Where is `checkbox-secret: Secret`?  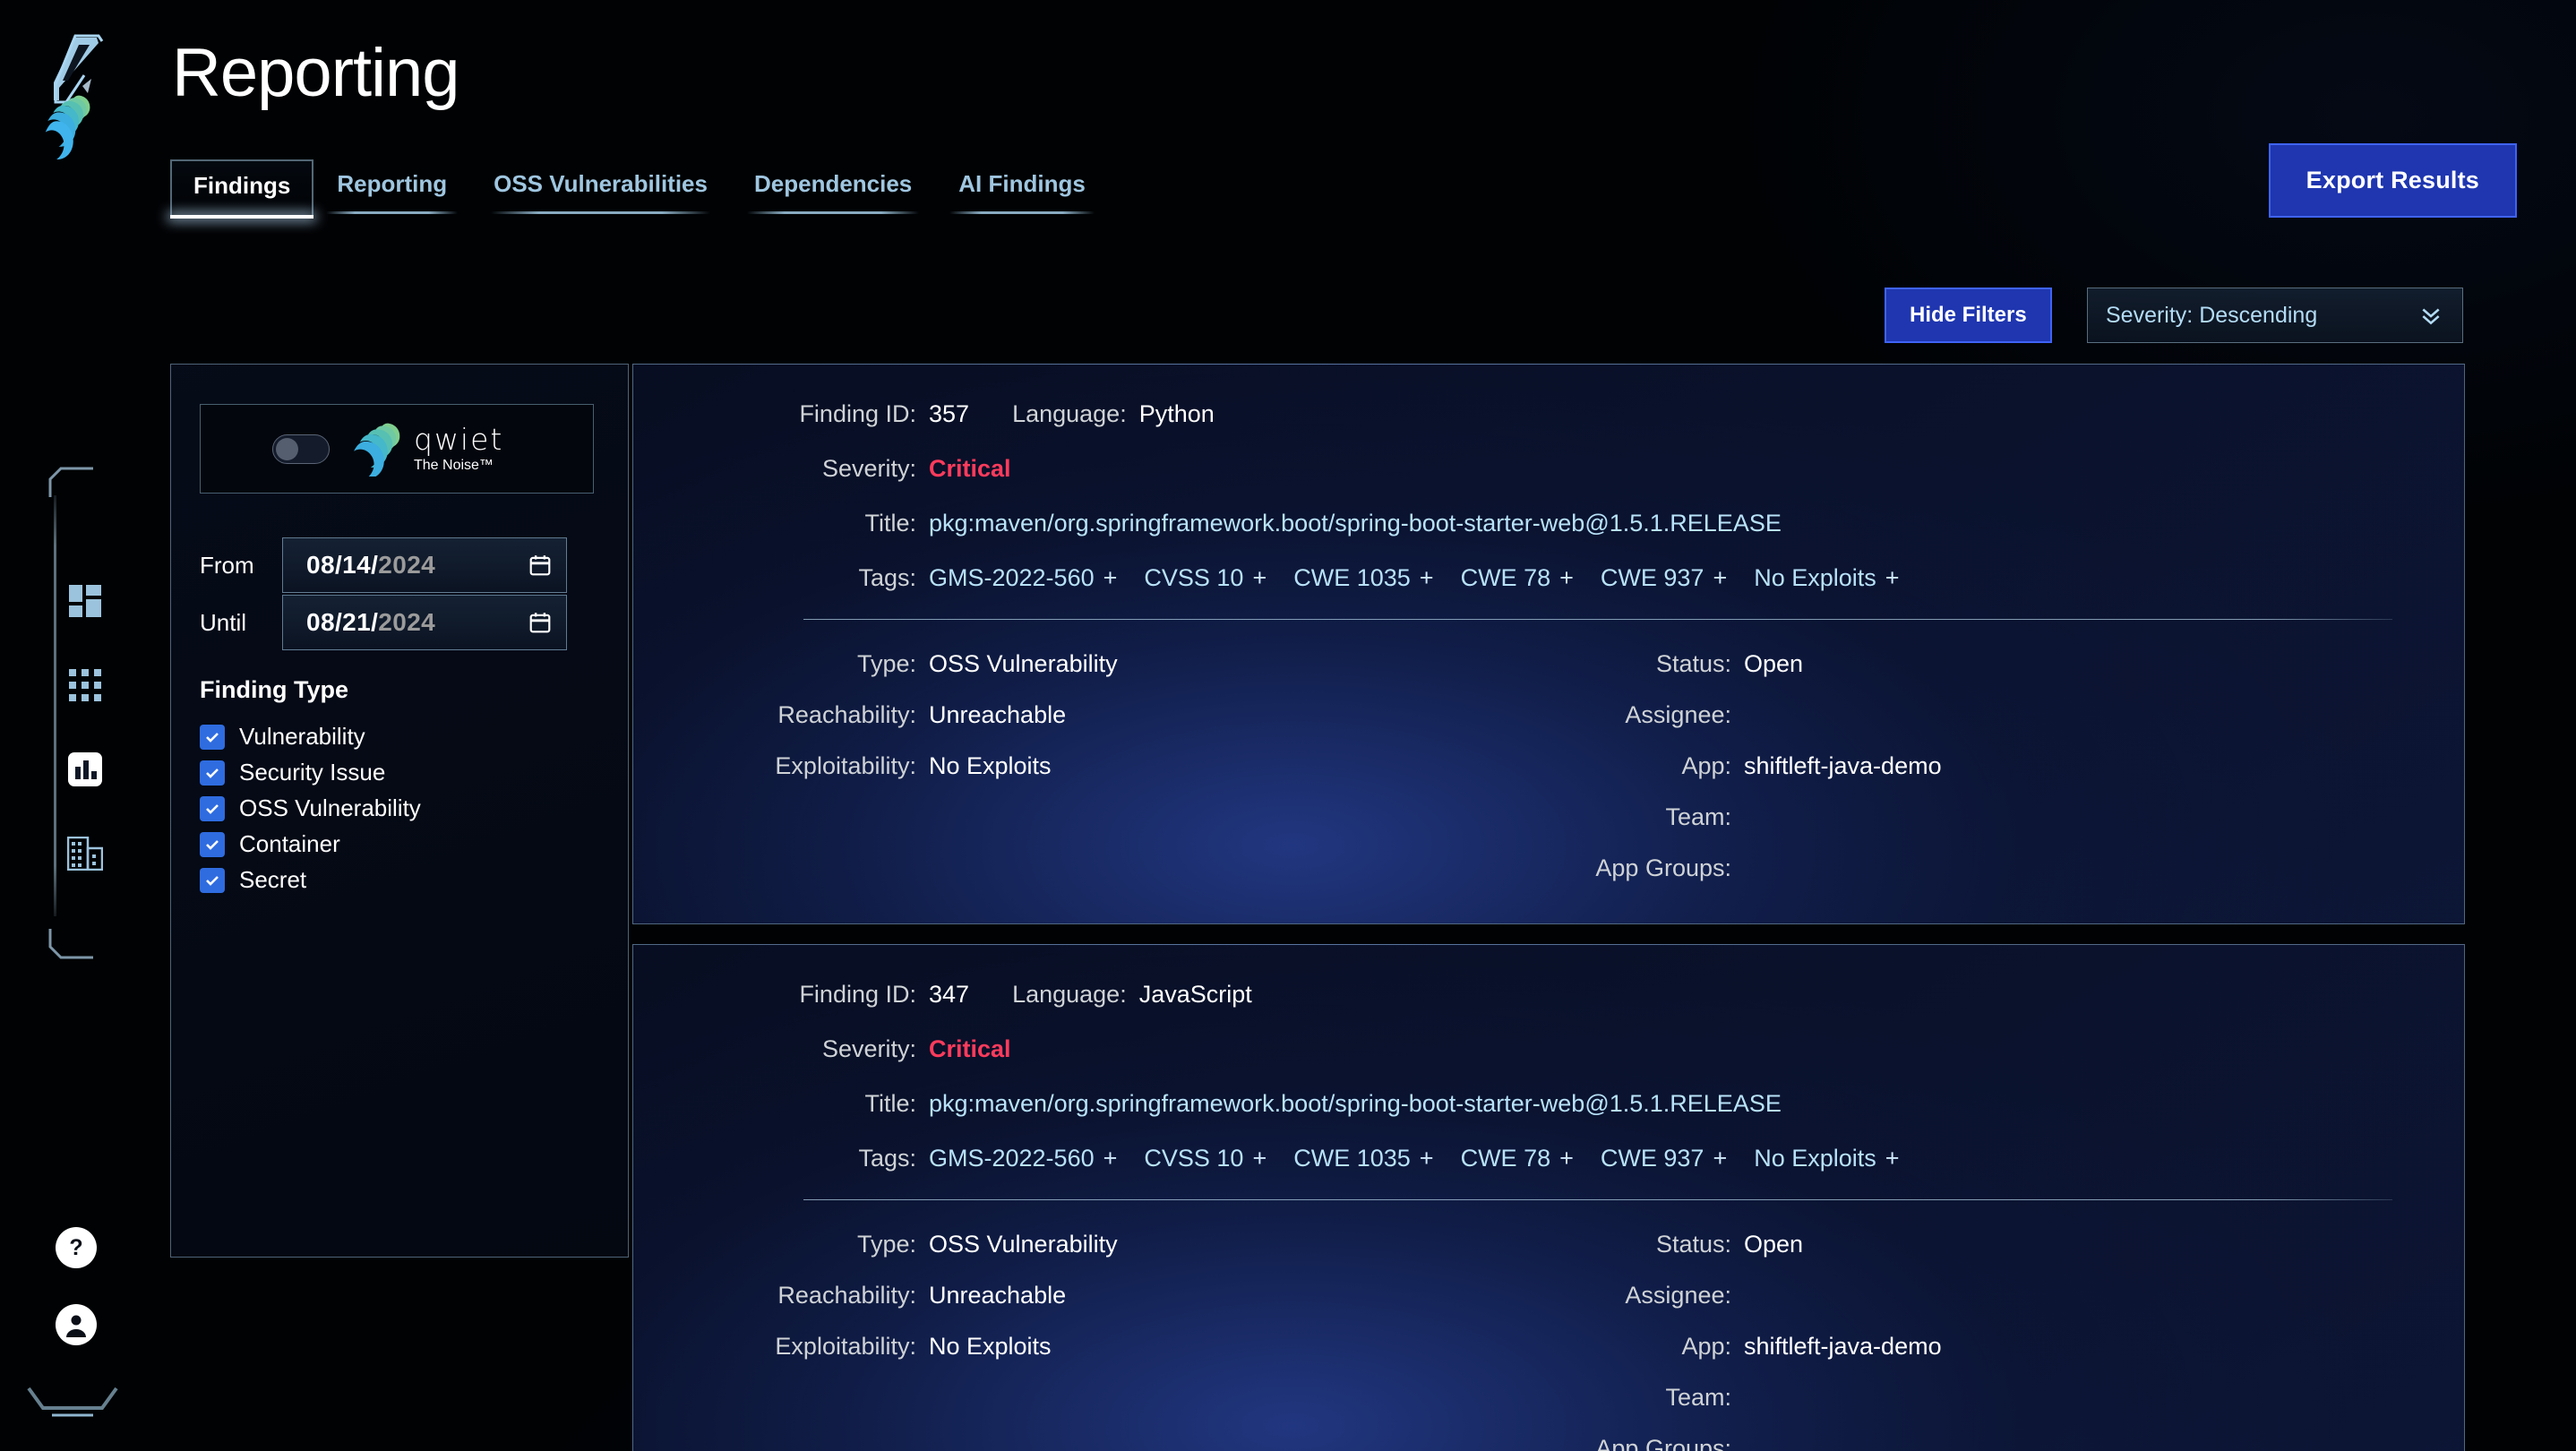
checkbox-secret: Secret is located at coordinates (310, 880).